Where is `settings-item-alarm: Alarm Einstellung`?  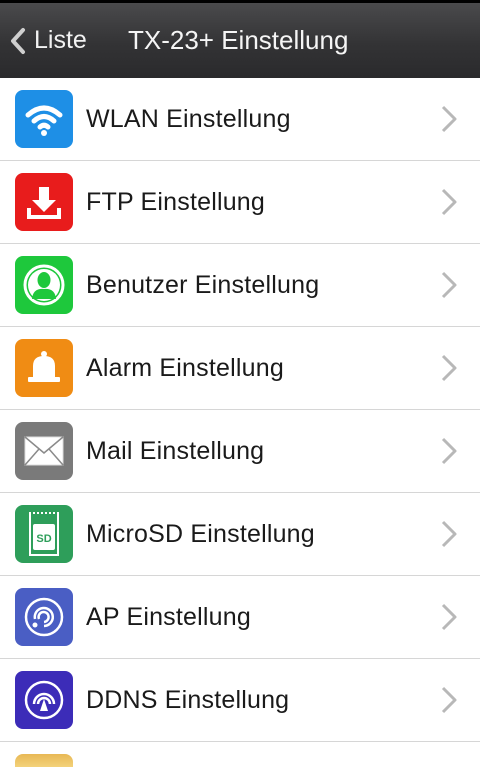
settings-item-alarm: Alarm Einstellung is located at coordinates (240, 368).